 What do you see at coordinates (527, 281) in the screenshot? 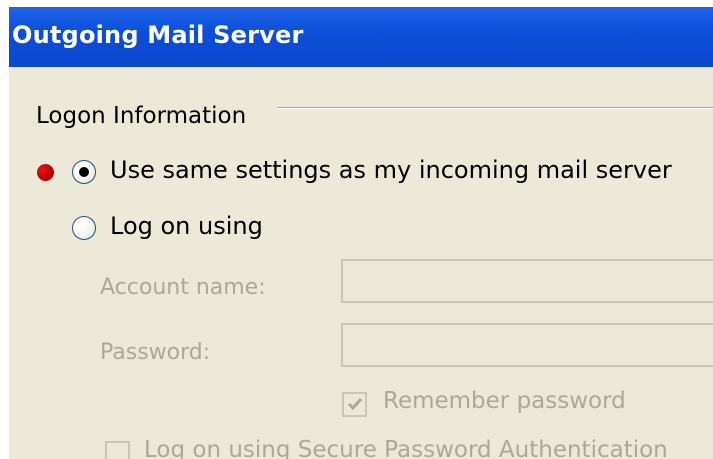
I see `account-name-field` at bounding box center [527, 281].